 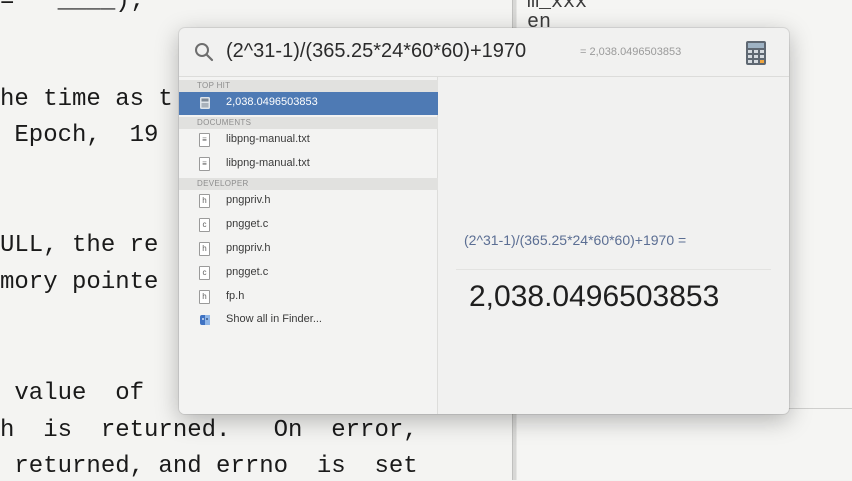 What do you see at coordinates (86, 99) in the screenshot?
I see `editor-line: he time as t` at bounding box center [86, 99].